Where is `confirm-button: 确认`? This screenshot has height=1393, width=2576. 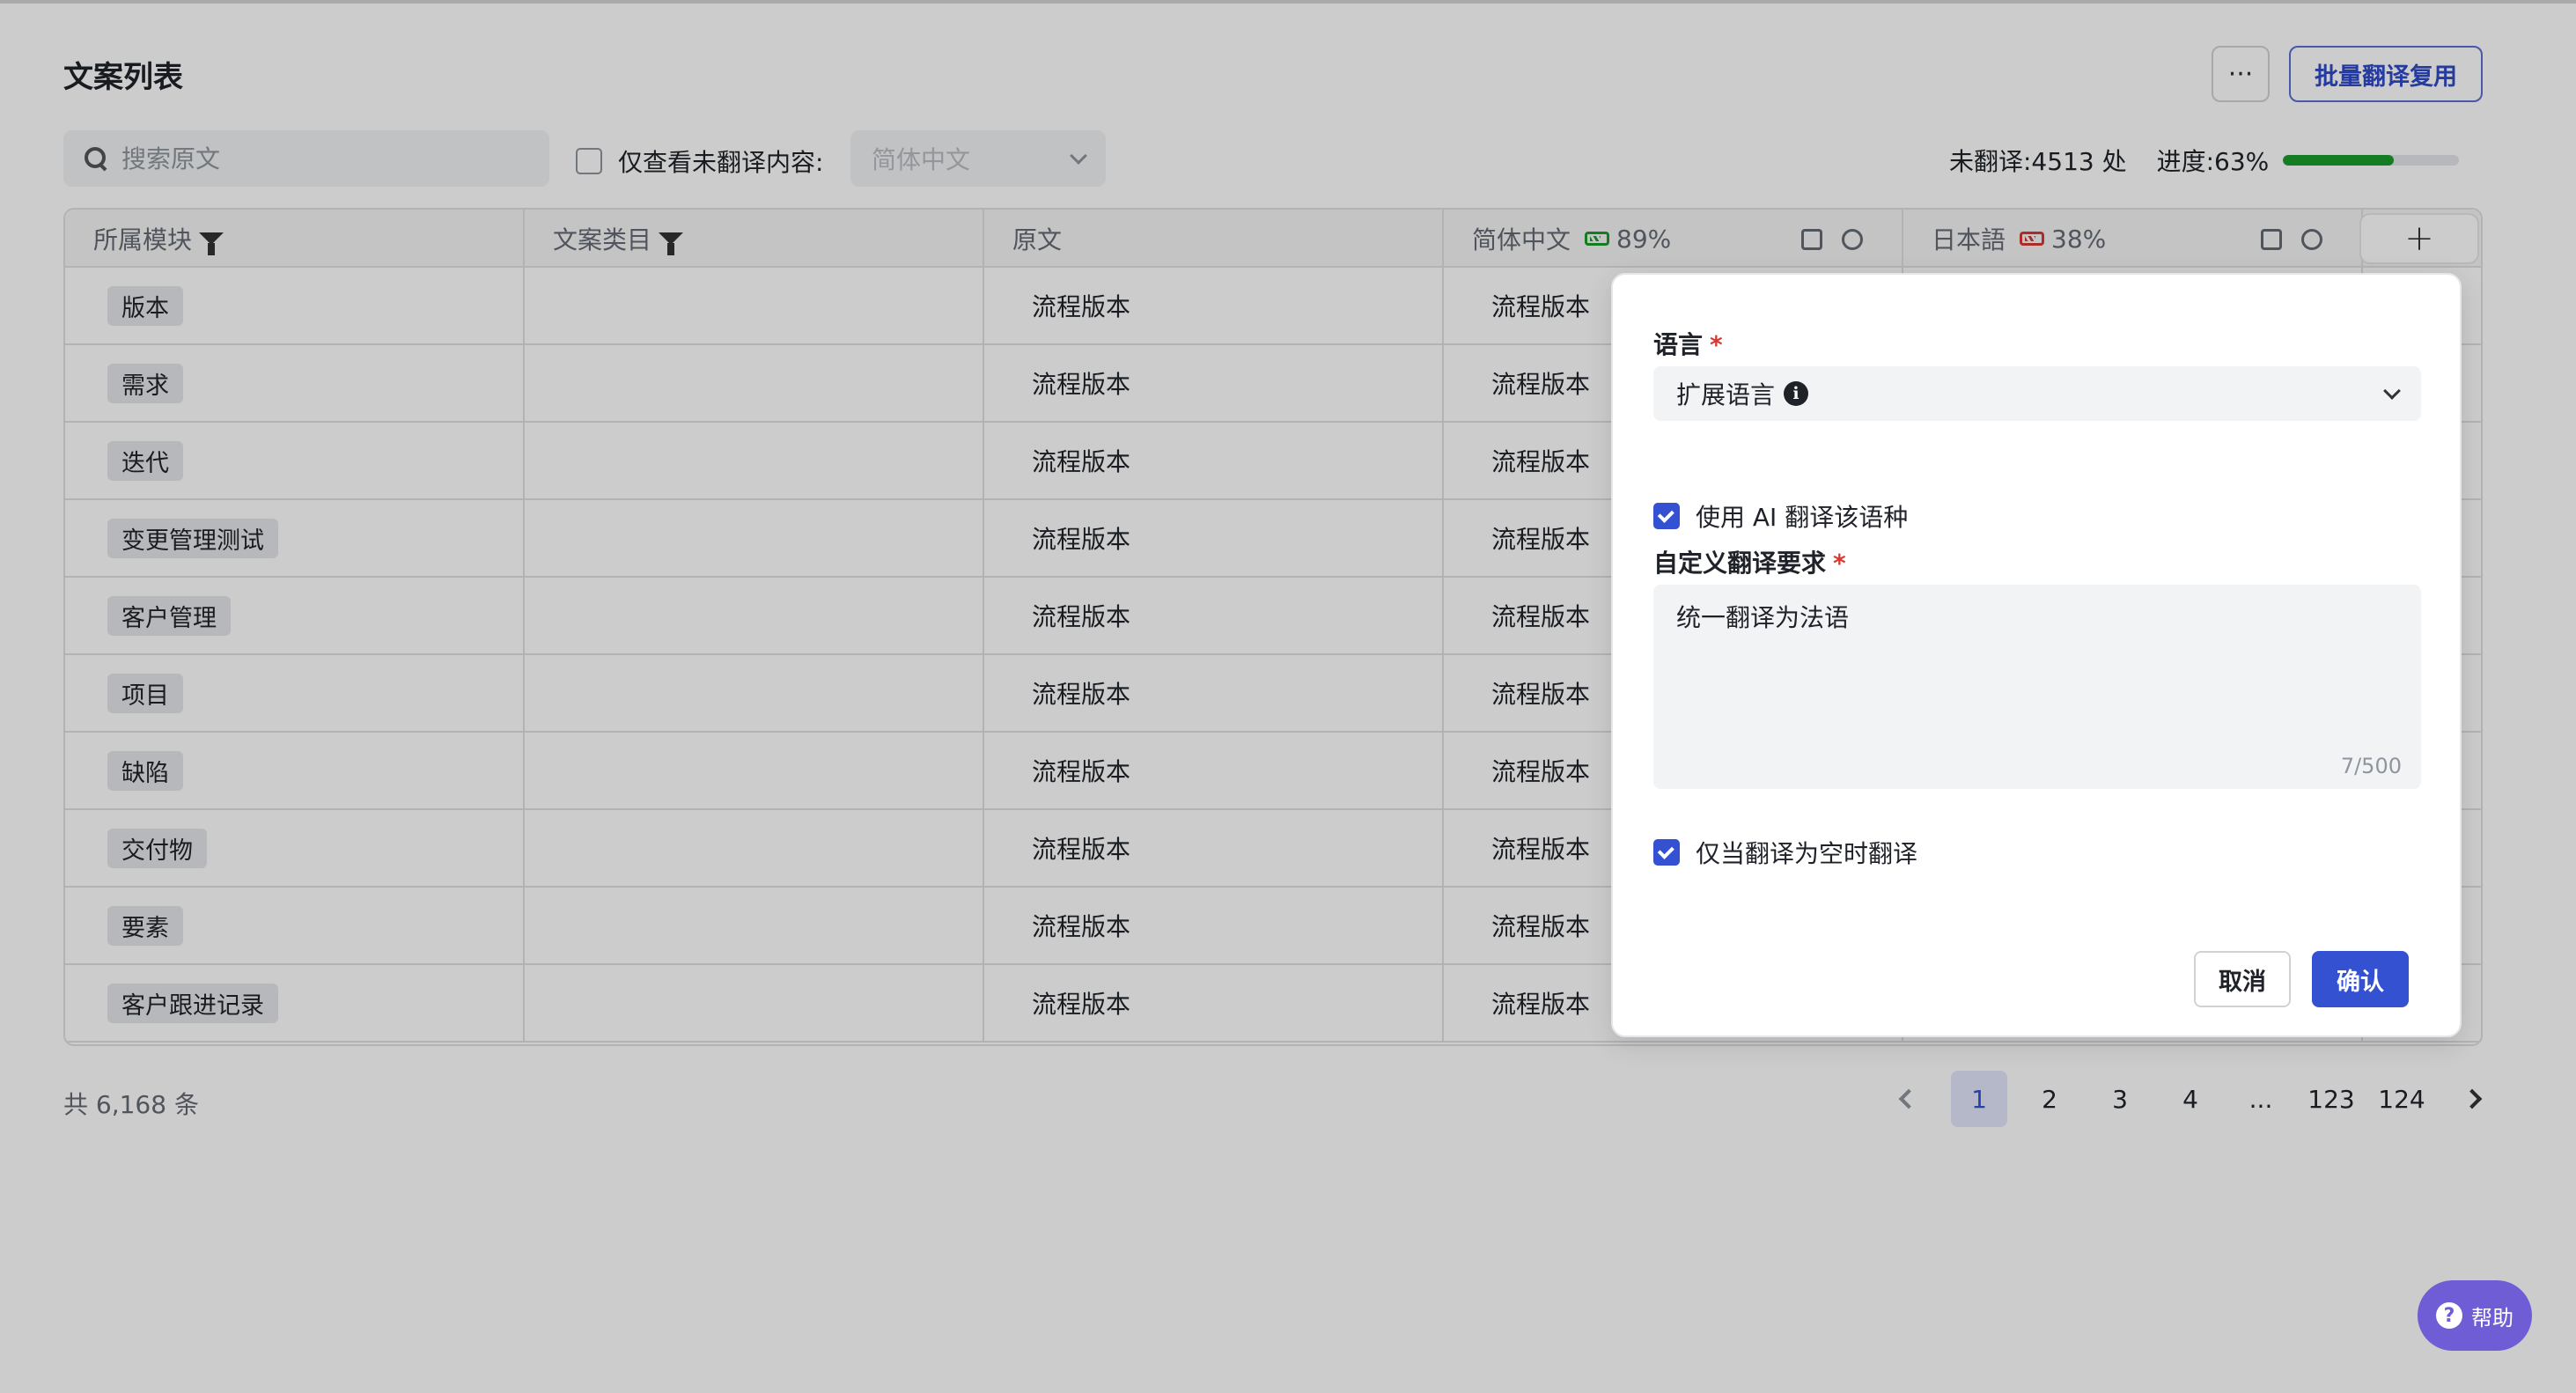
confirm-button: 确认 is located at coordinates (2361, 979).